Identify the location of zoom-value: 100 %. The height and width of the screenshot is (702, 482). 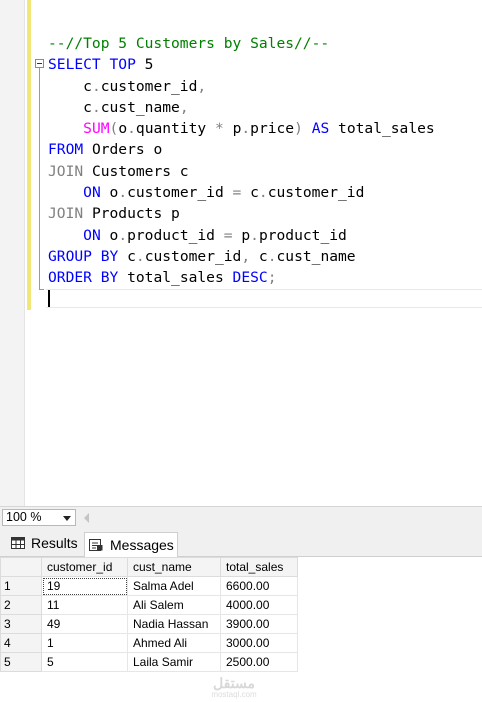
(24, 517).